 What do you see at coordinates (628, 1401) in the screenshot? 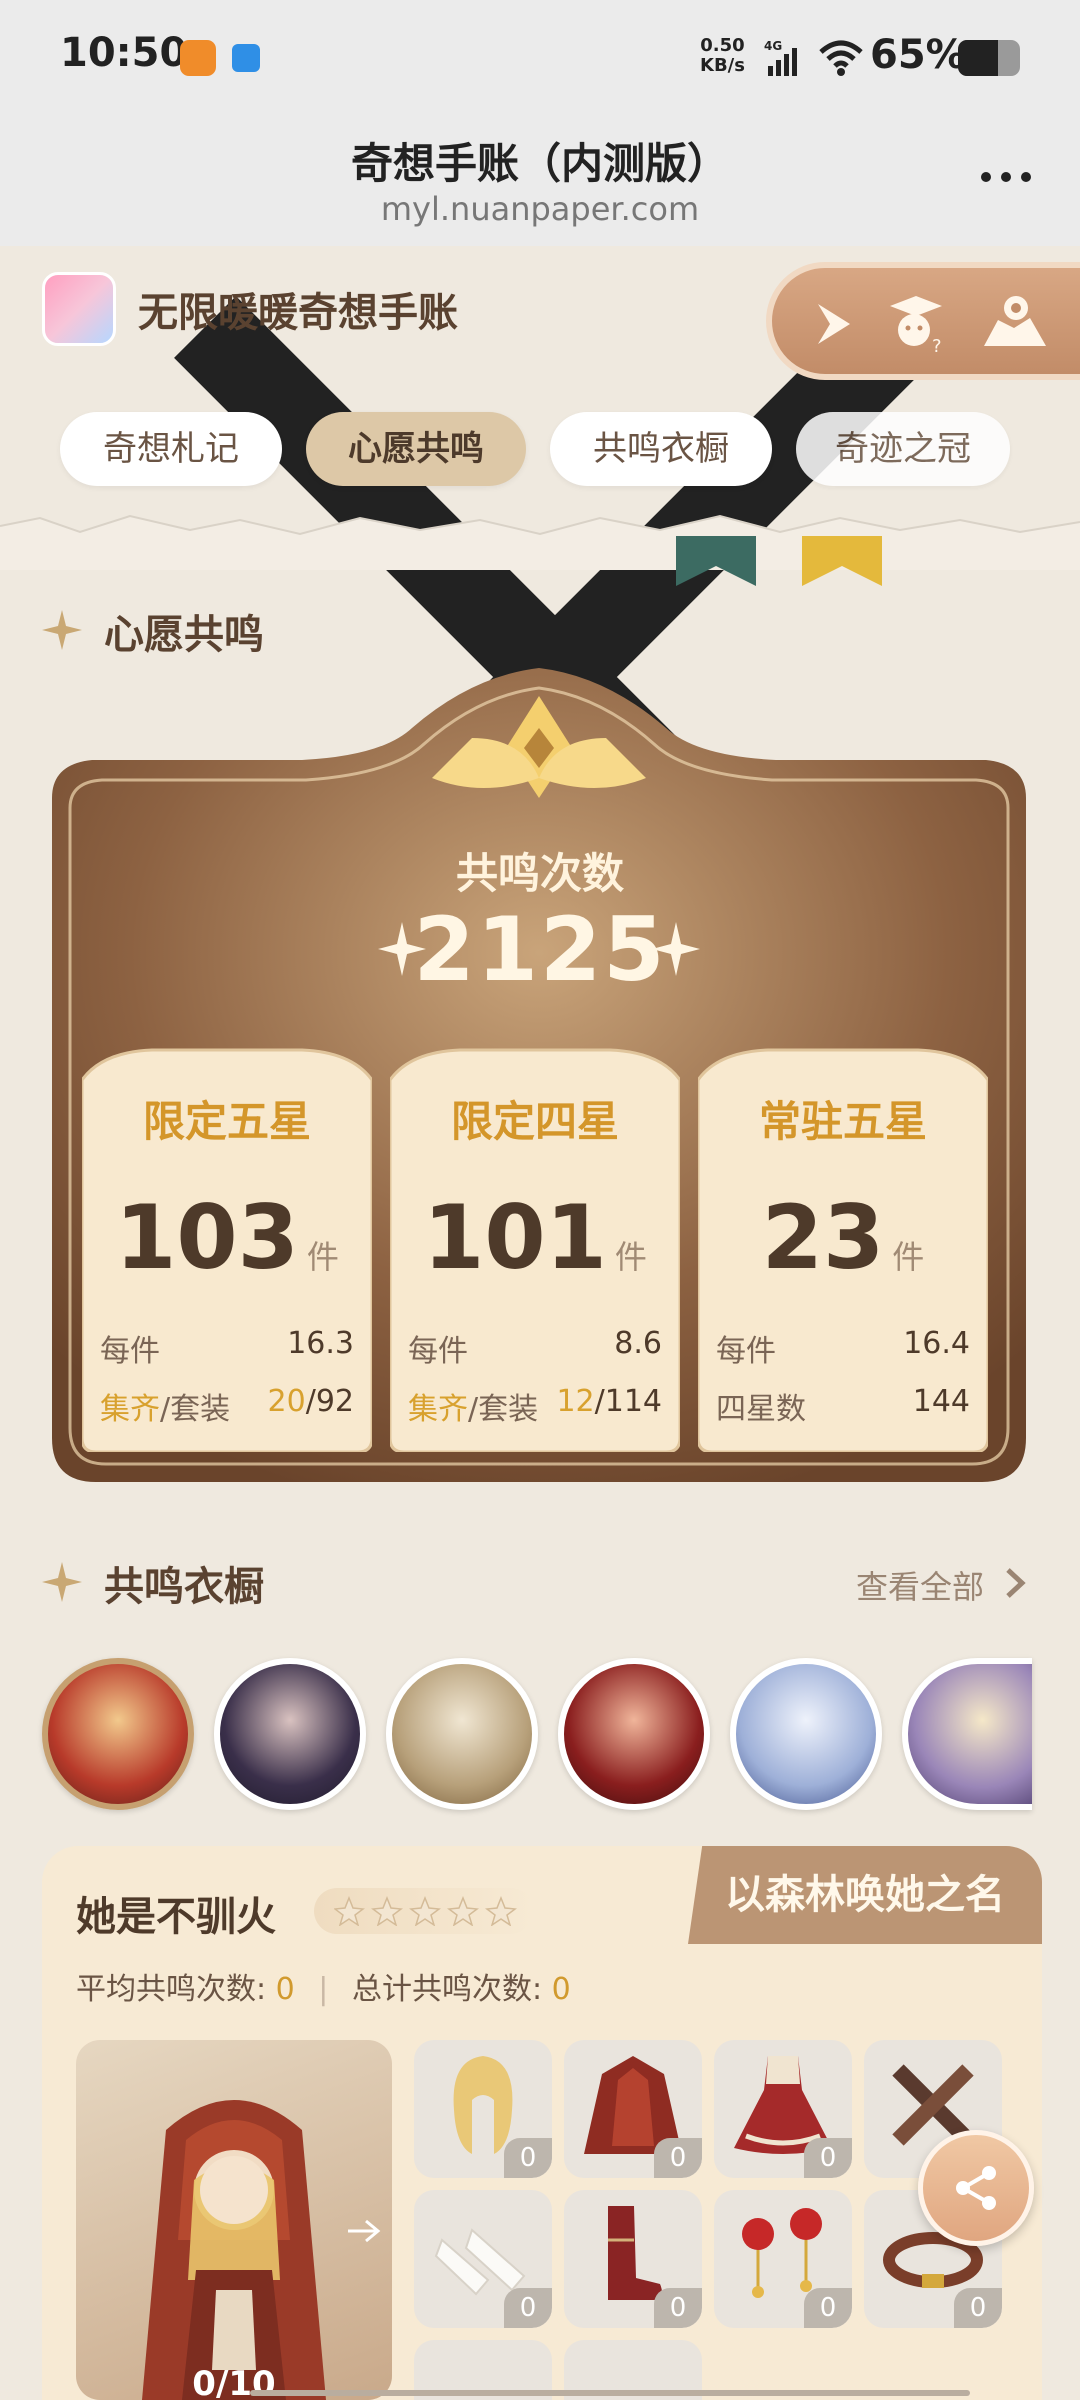
I see `set-total-value: /114` at bounding box center [628, 1401].